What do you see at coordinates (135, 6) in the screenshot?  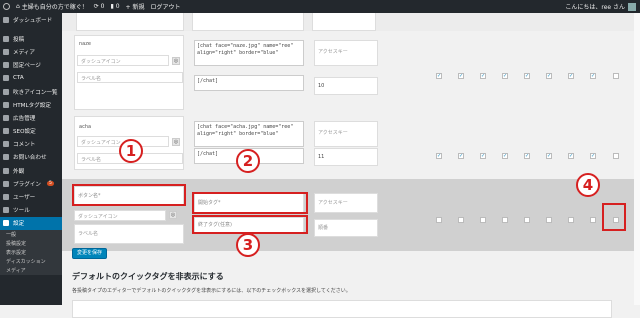 I see `new-content-link: + 新規` at bounding box center [135, 6].